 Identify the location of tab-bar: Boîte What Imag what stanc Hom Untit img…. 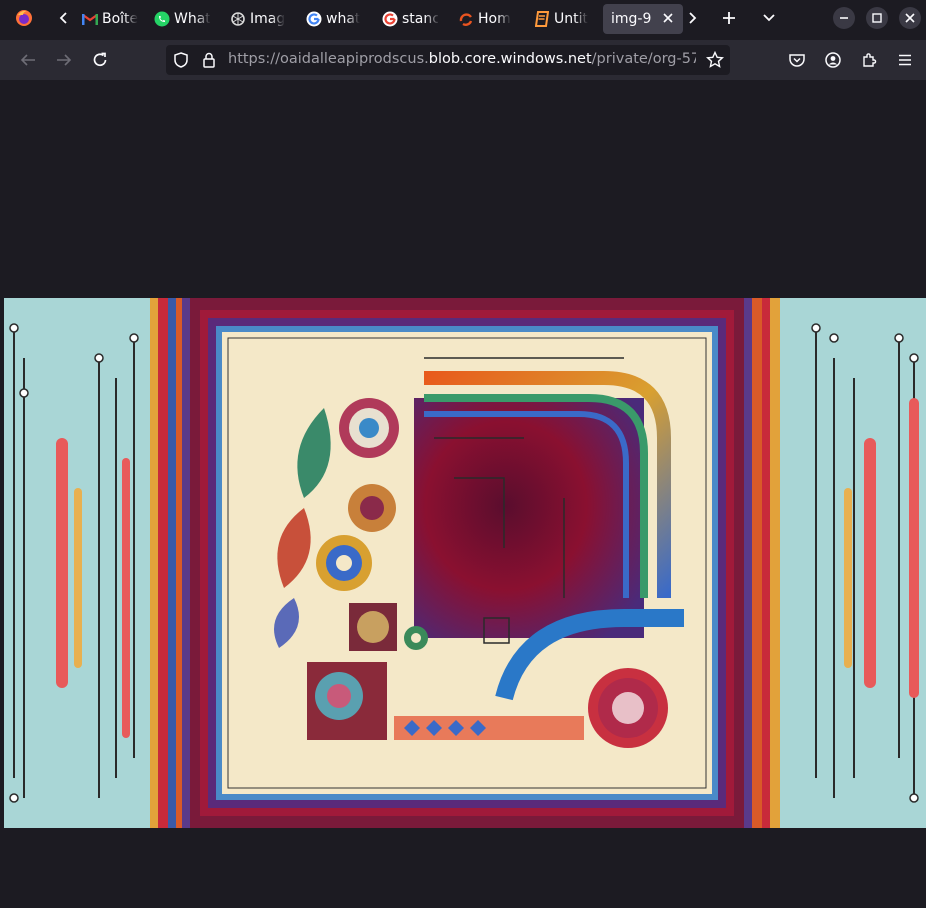
(463, 20).